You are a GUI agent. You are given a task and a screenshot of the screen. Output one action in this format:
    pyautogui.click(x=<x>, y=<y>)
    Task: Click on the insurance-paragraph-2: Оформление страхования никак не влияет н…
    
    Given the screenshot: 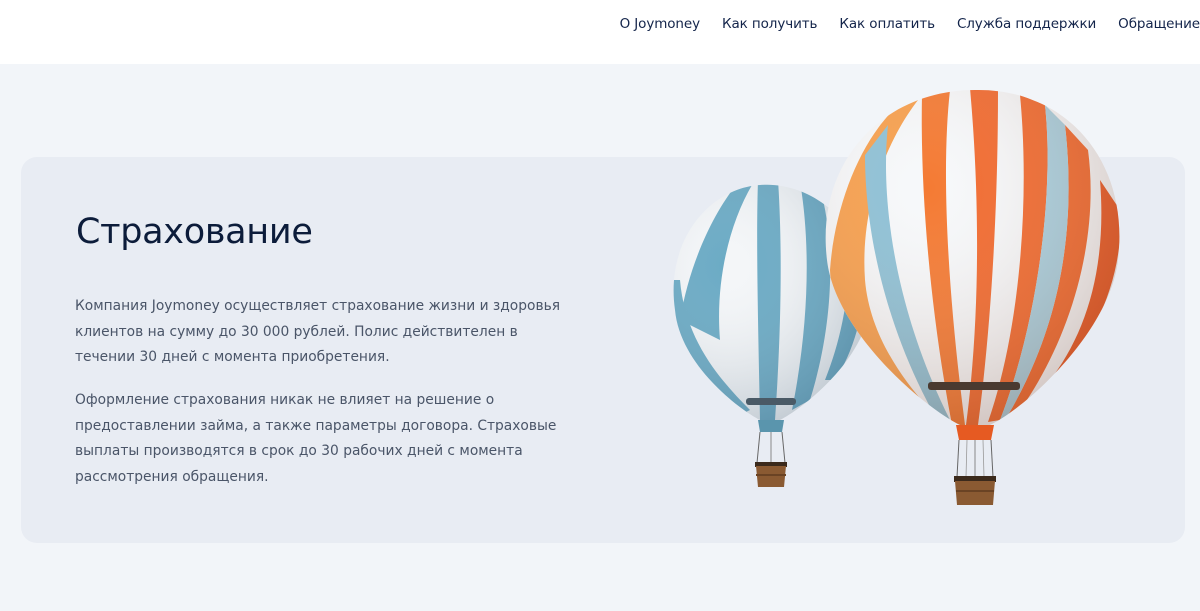 What is the action you would take?
    pyautogui.click(x=316, y=438)
    